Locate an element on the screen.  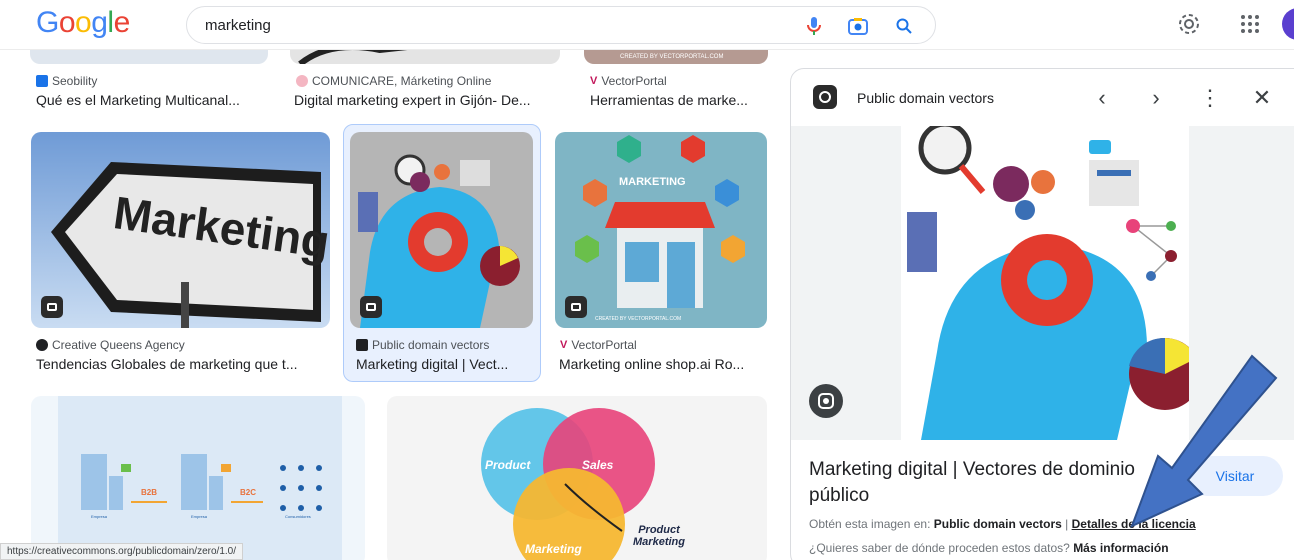
account-avatar is located at coordinates (1288, 24).